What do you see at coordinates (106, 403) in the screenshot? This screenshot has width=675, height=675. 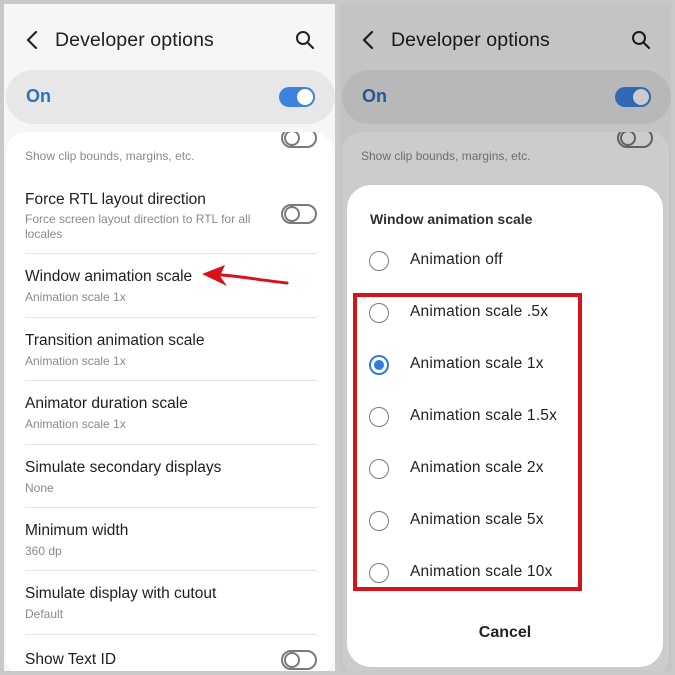 I see `row-title: Animator duration scale` at bounding box center [106, 403].